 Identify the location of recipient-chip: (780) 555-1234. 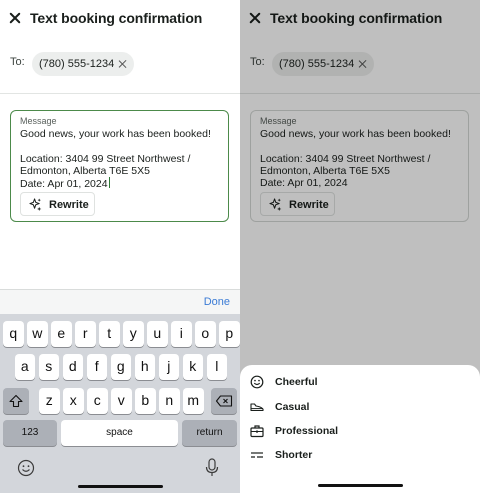
(83, 64).